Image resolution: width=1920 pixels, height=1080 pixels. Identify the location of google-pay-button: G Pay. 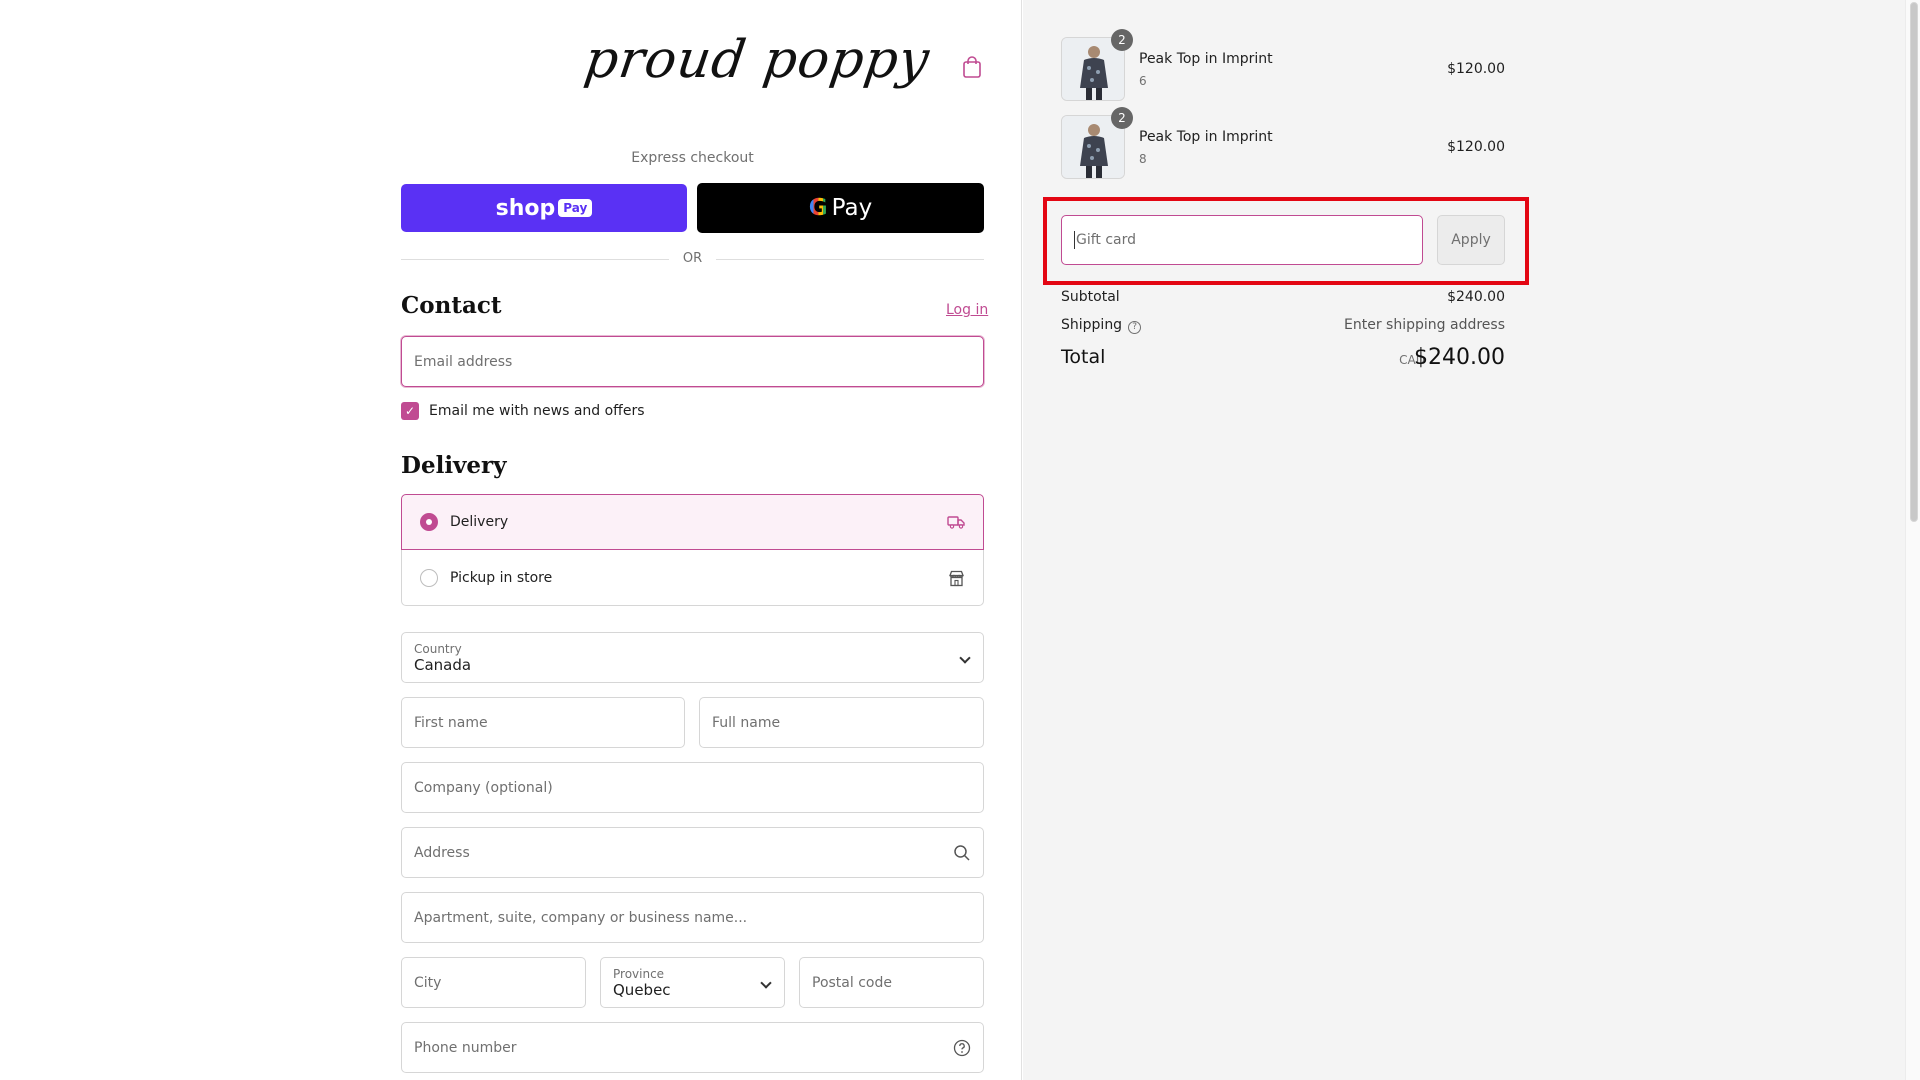
(840, 208).